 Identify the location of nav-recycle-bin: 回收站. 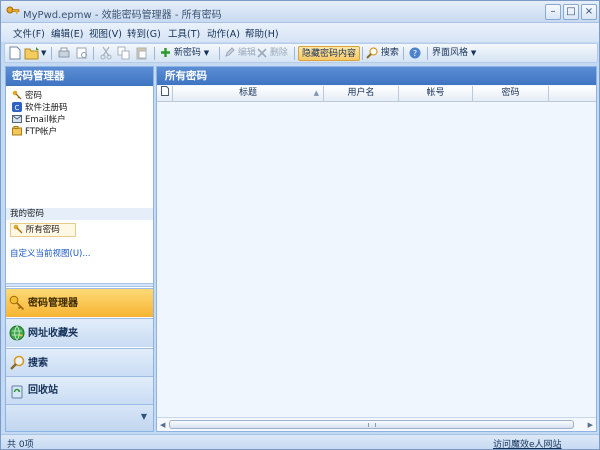
(79, 390).